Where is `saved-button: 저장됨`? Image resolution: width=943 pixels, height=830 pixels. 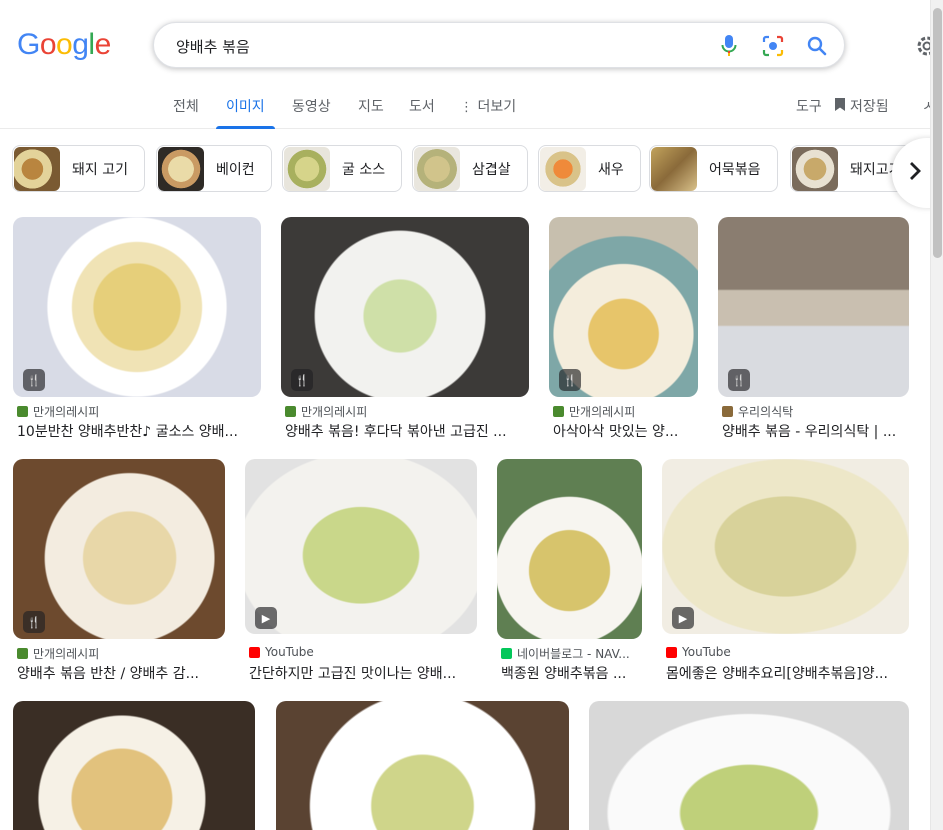
saved-button: 저장됨 is located at coordinates (861, 106).